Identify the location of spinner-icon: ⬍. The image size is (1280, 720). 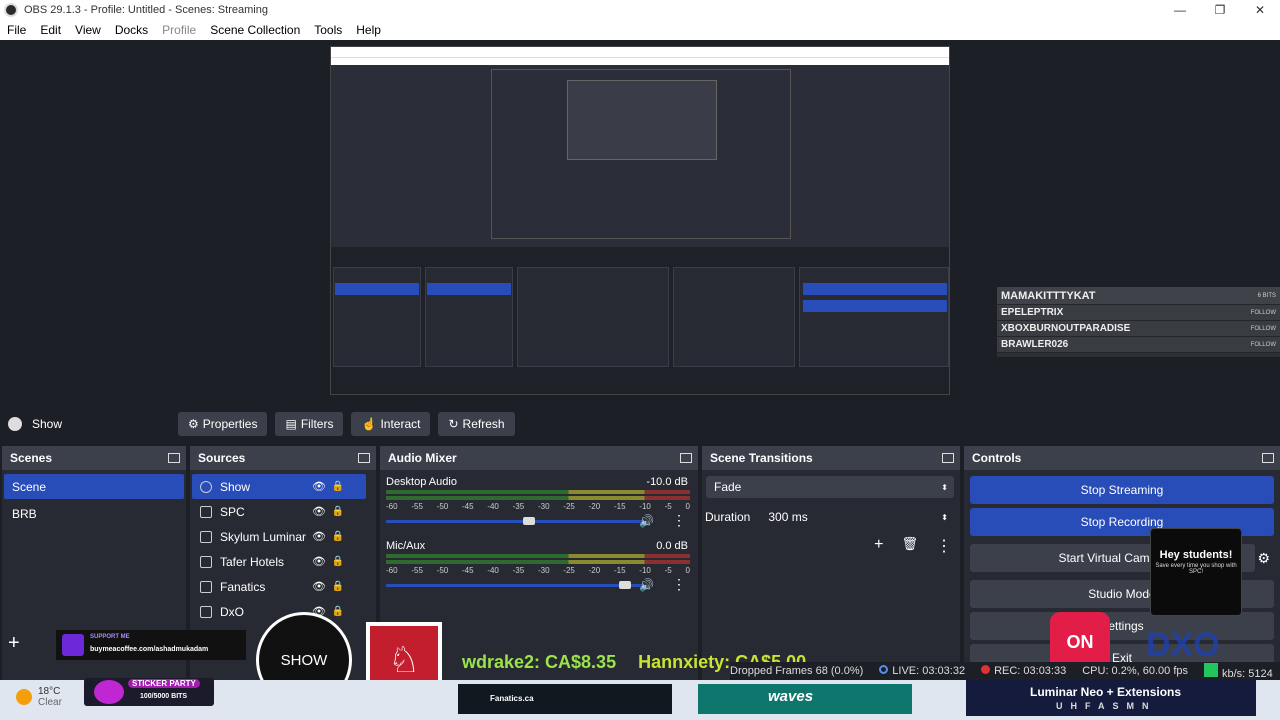
(944, 517).